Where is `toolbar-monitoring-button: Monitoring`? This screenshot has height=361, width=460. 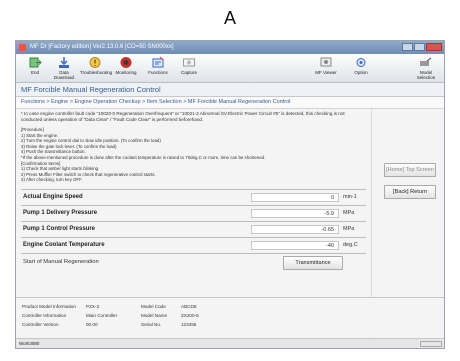
toolbar-monitoring-button: Monitoring is located at coordinates (126, 65).